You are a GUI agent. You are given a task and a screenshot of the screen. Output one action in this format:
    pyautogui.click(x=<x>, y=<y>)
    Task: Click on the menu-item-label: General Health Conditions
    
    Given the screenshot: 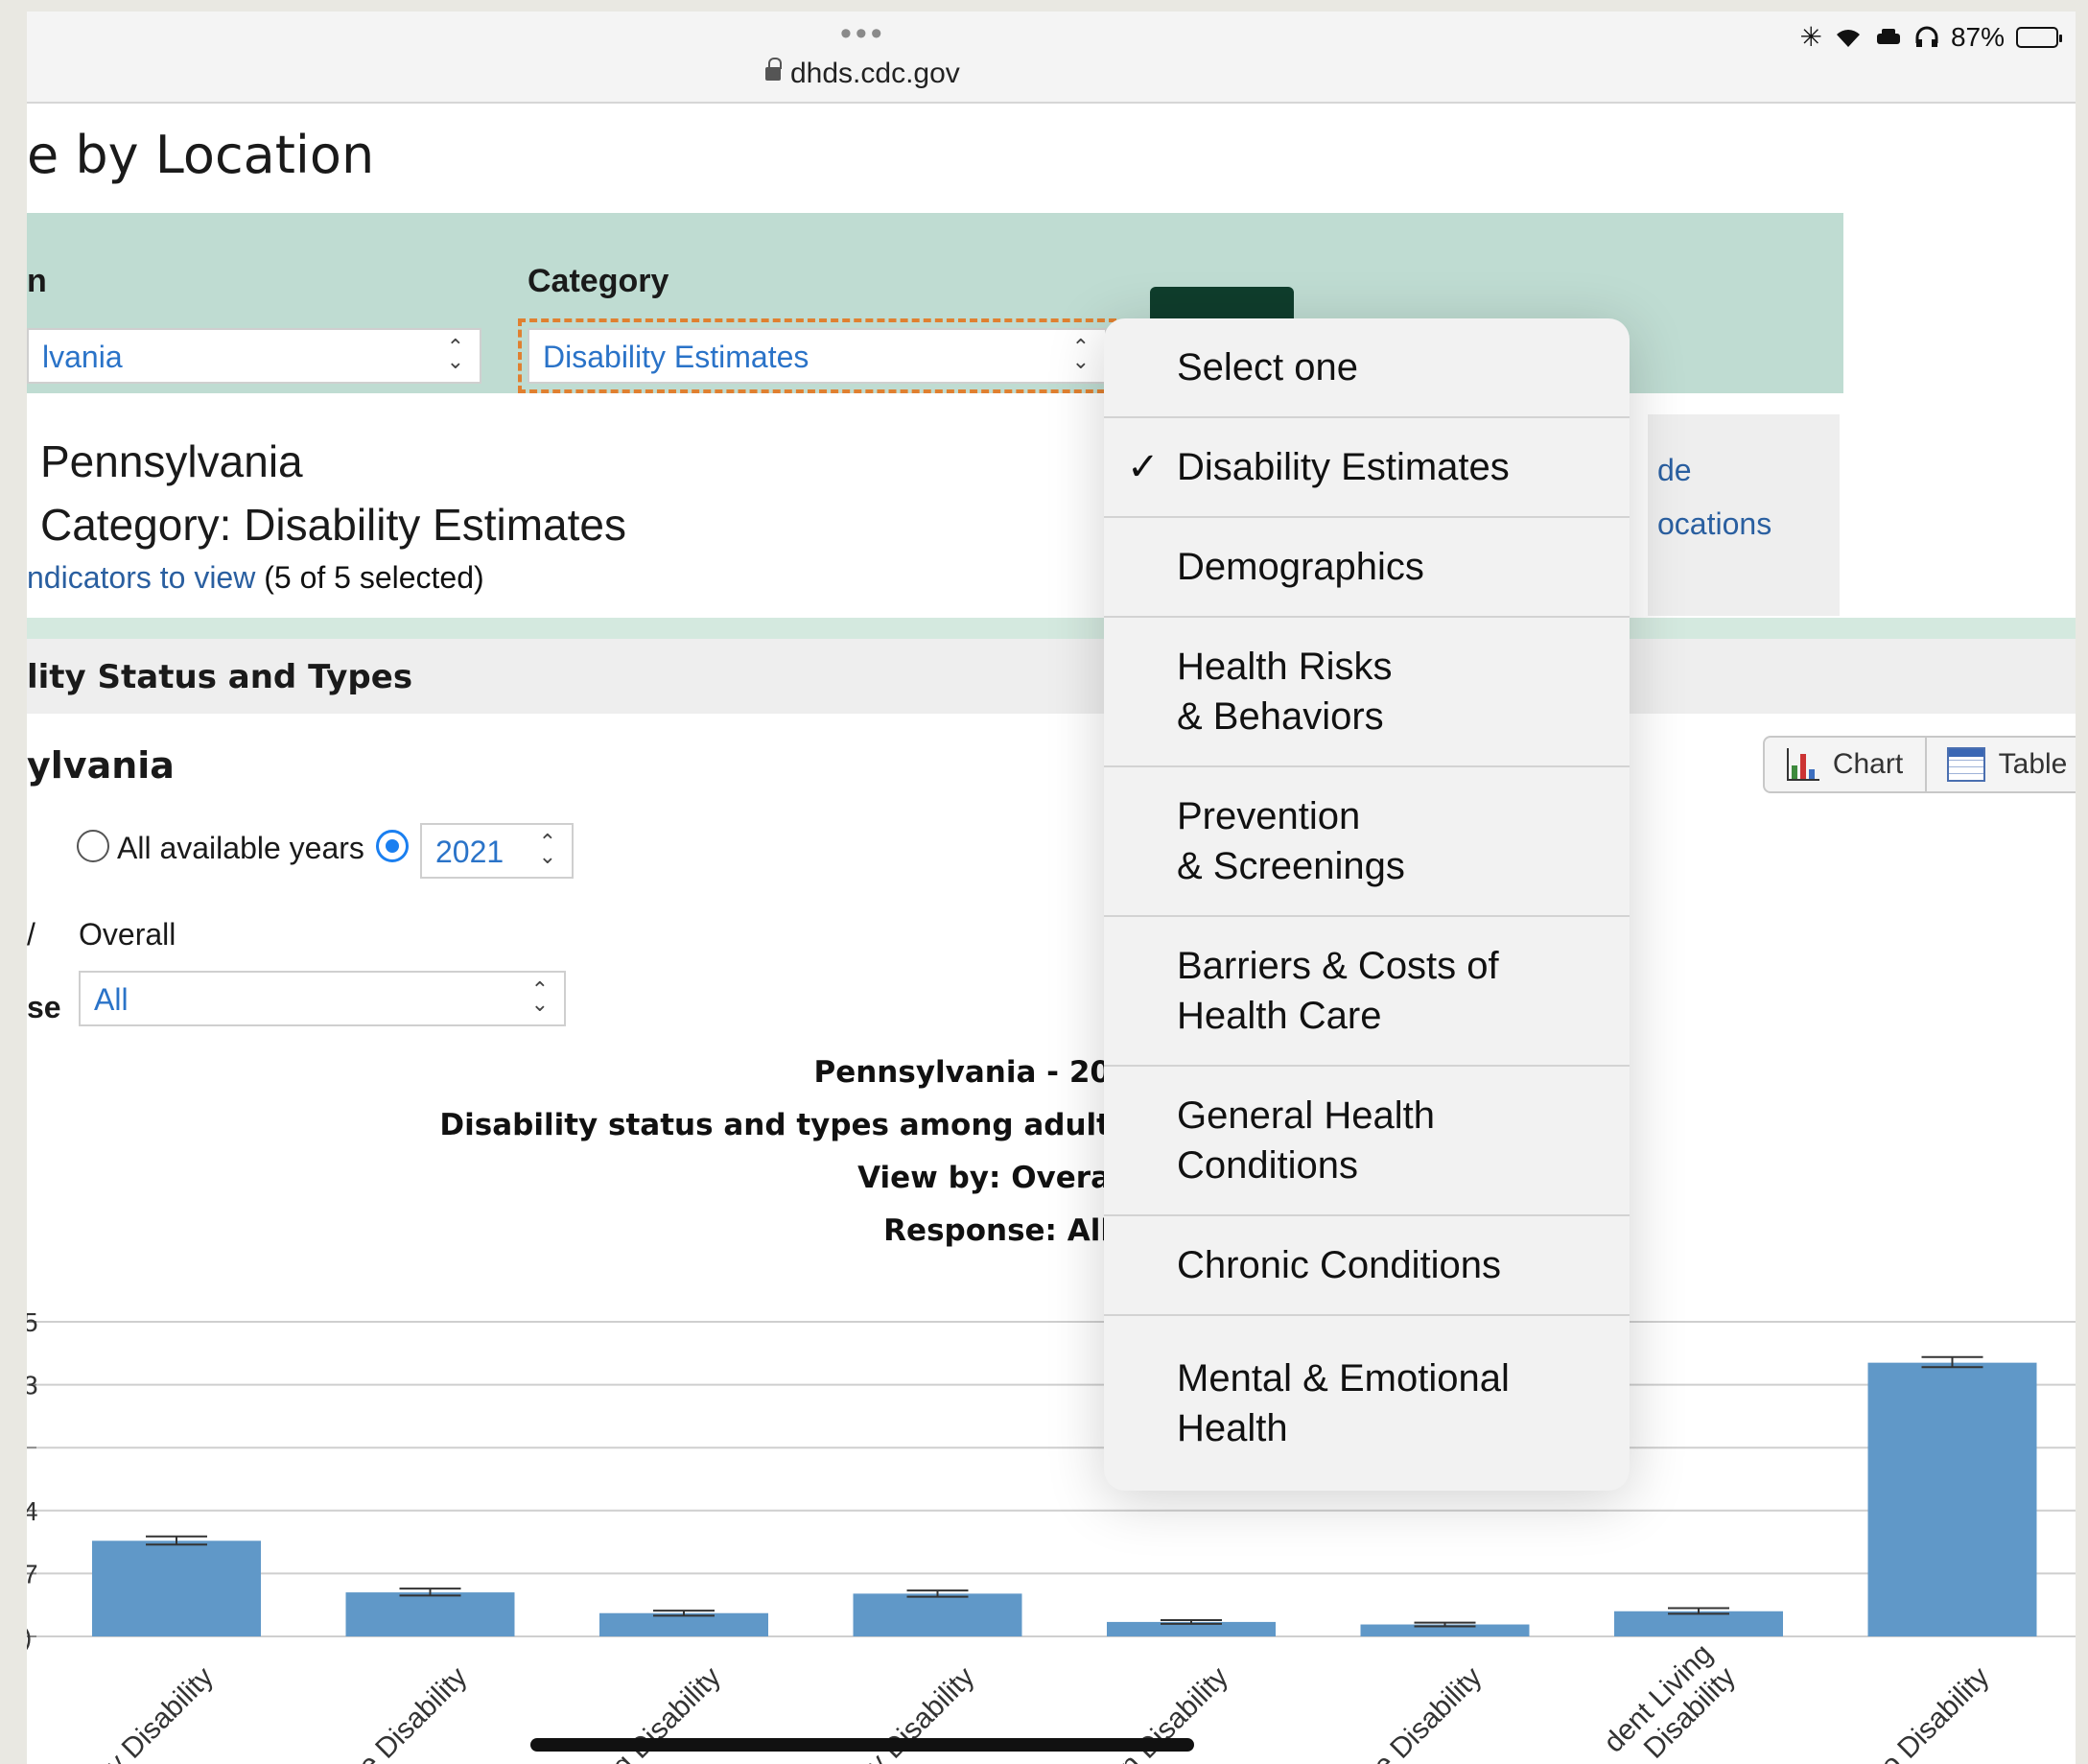 What is the action you would take?
    pyautogui.click(x=1306, y=1141)
    